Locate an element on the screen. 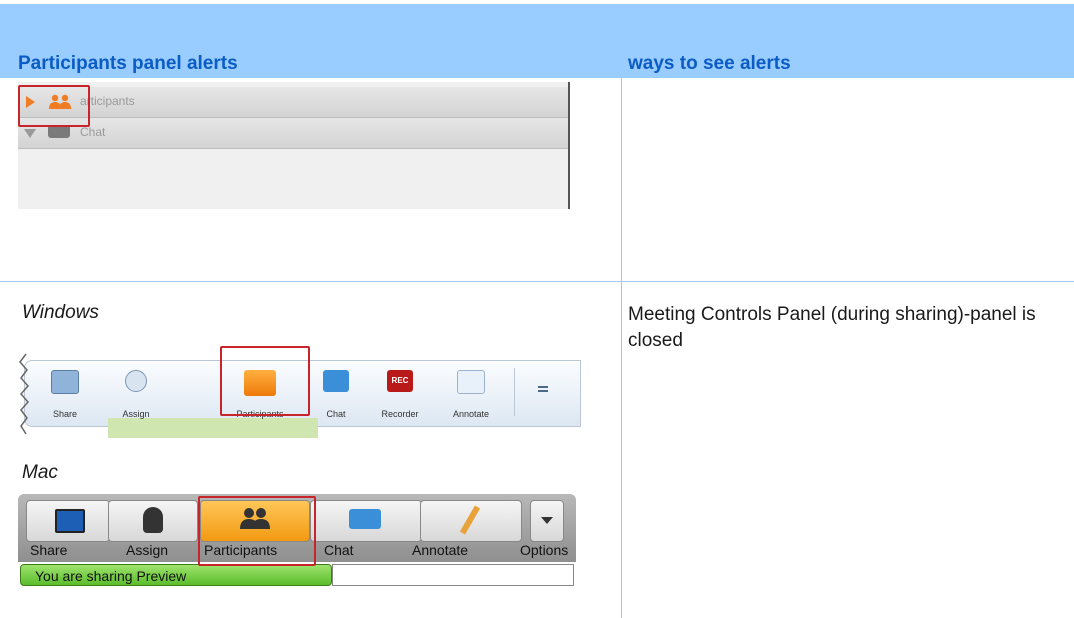 The width and height of the screenshot is (1074, 618). windows-assign-label: Assign is located at coordinates (136, 414).